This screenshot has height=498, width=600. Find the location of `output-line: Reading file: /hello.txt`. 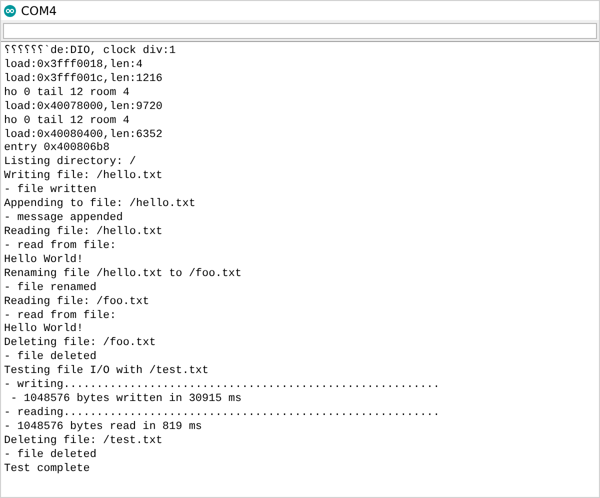

output-line: Reading file: /hello.txt is located at coordinates (83, 233).